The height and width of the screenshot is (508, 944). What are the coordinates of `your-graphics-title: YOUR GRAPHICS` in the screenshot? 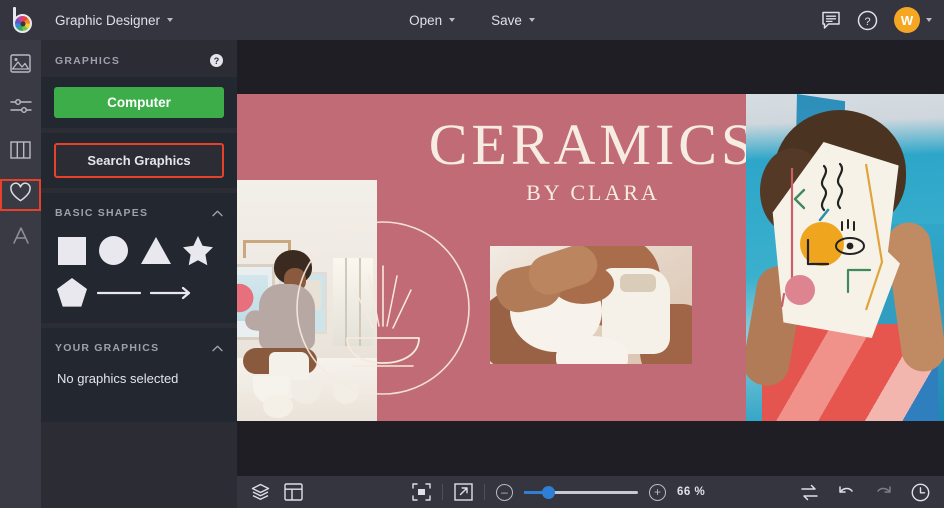 It's located at (107, 348).